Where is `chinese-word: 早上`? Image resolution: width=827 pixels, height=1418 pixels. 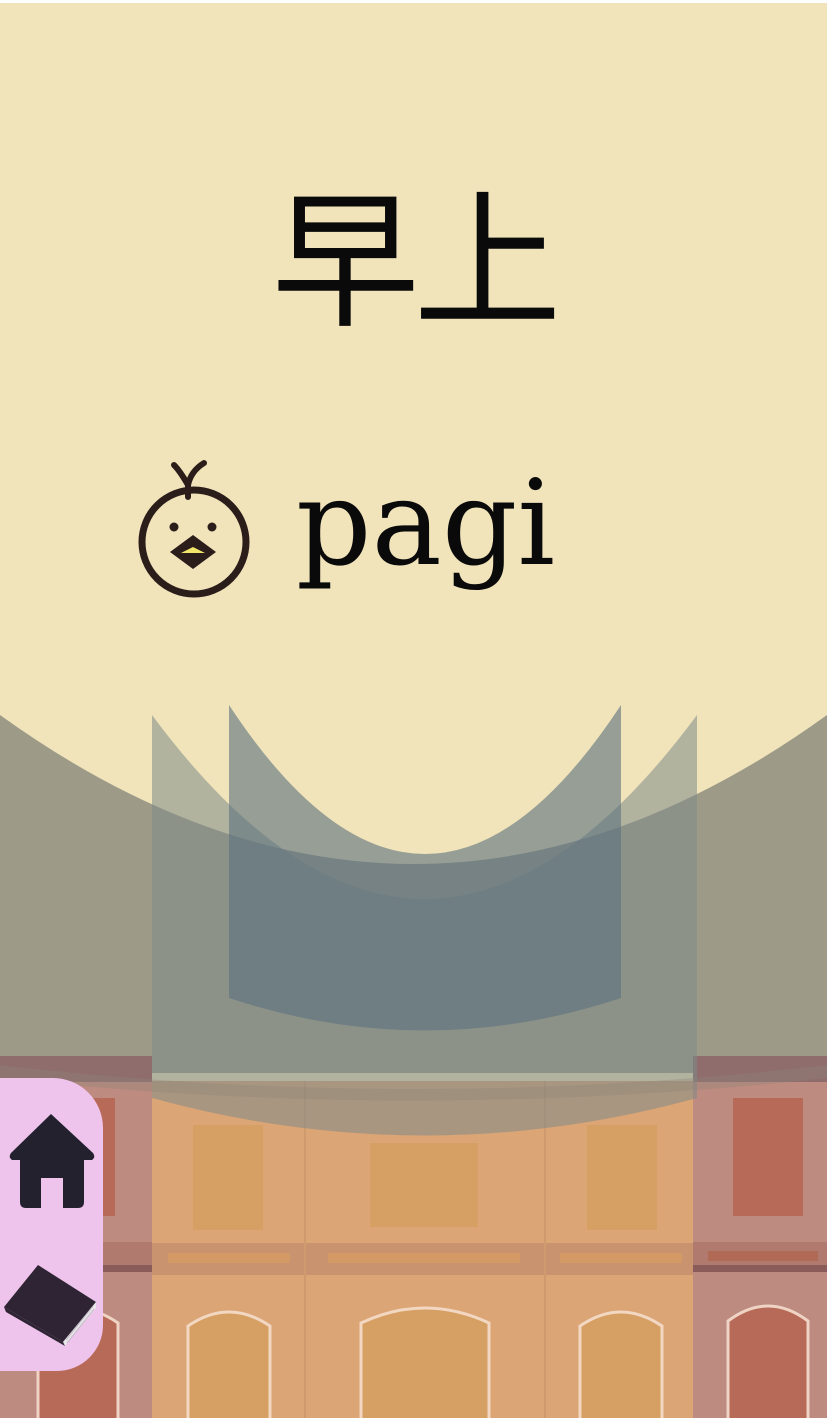
chinese-word: 早上 is located at coordinates (416, 263).